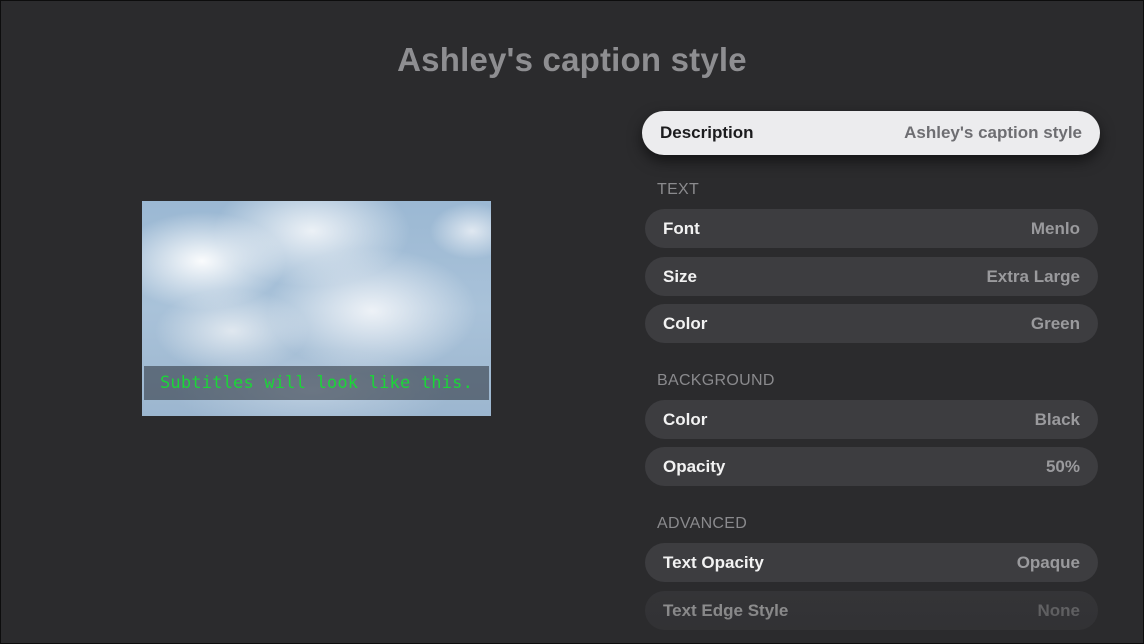 This screenshot has width=1144, height=644. Describe the element at coordinates (702, 523) in the screenshot. I see `section-header-advanced: ADVANCED` at that location.